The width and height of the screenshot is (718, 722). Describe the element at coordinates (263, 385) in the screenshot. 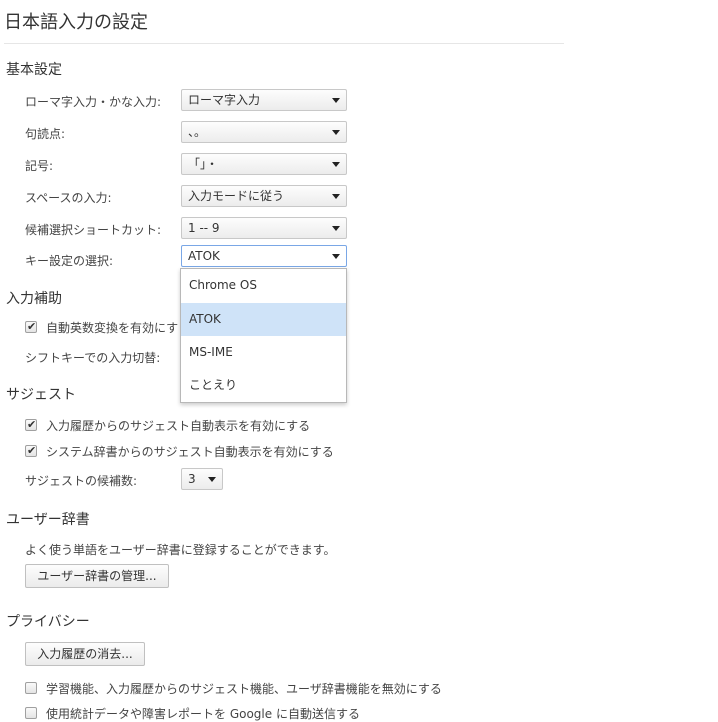

I see `keymap-option-kotoeri: ことえり` at that location.